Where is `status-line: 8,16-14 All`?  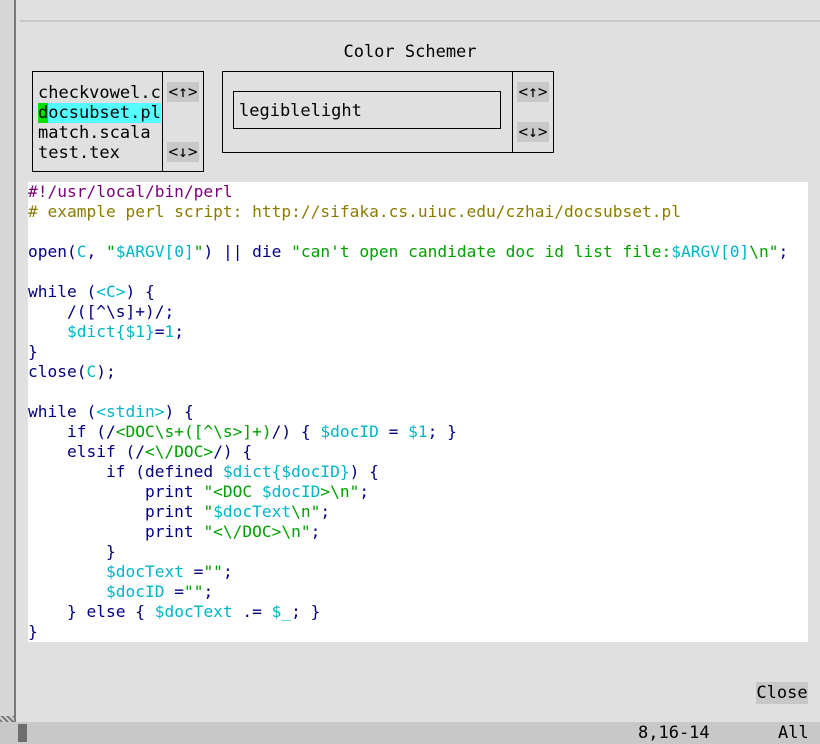 status-line: 8,16-14 All is located at coordinates (410, 733).